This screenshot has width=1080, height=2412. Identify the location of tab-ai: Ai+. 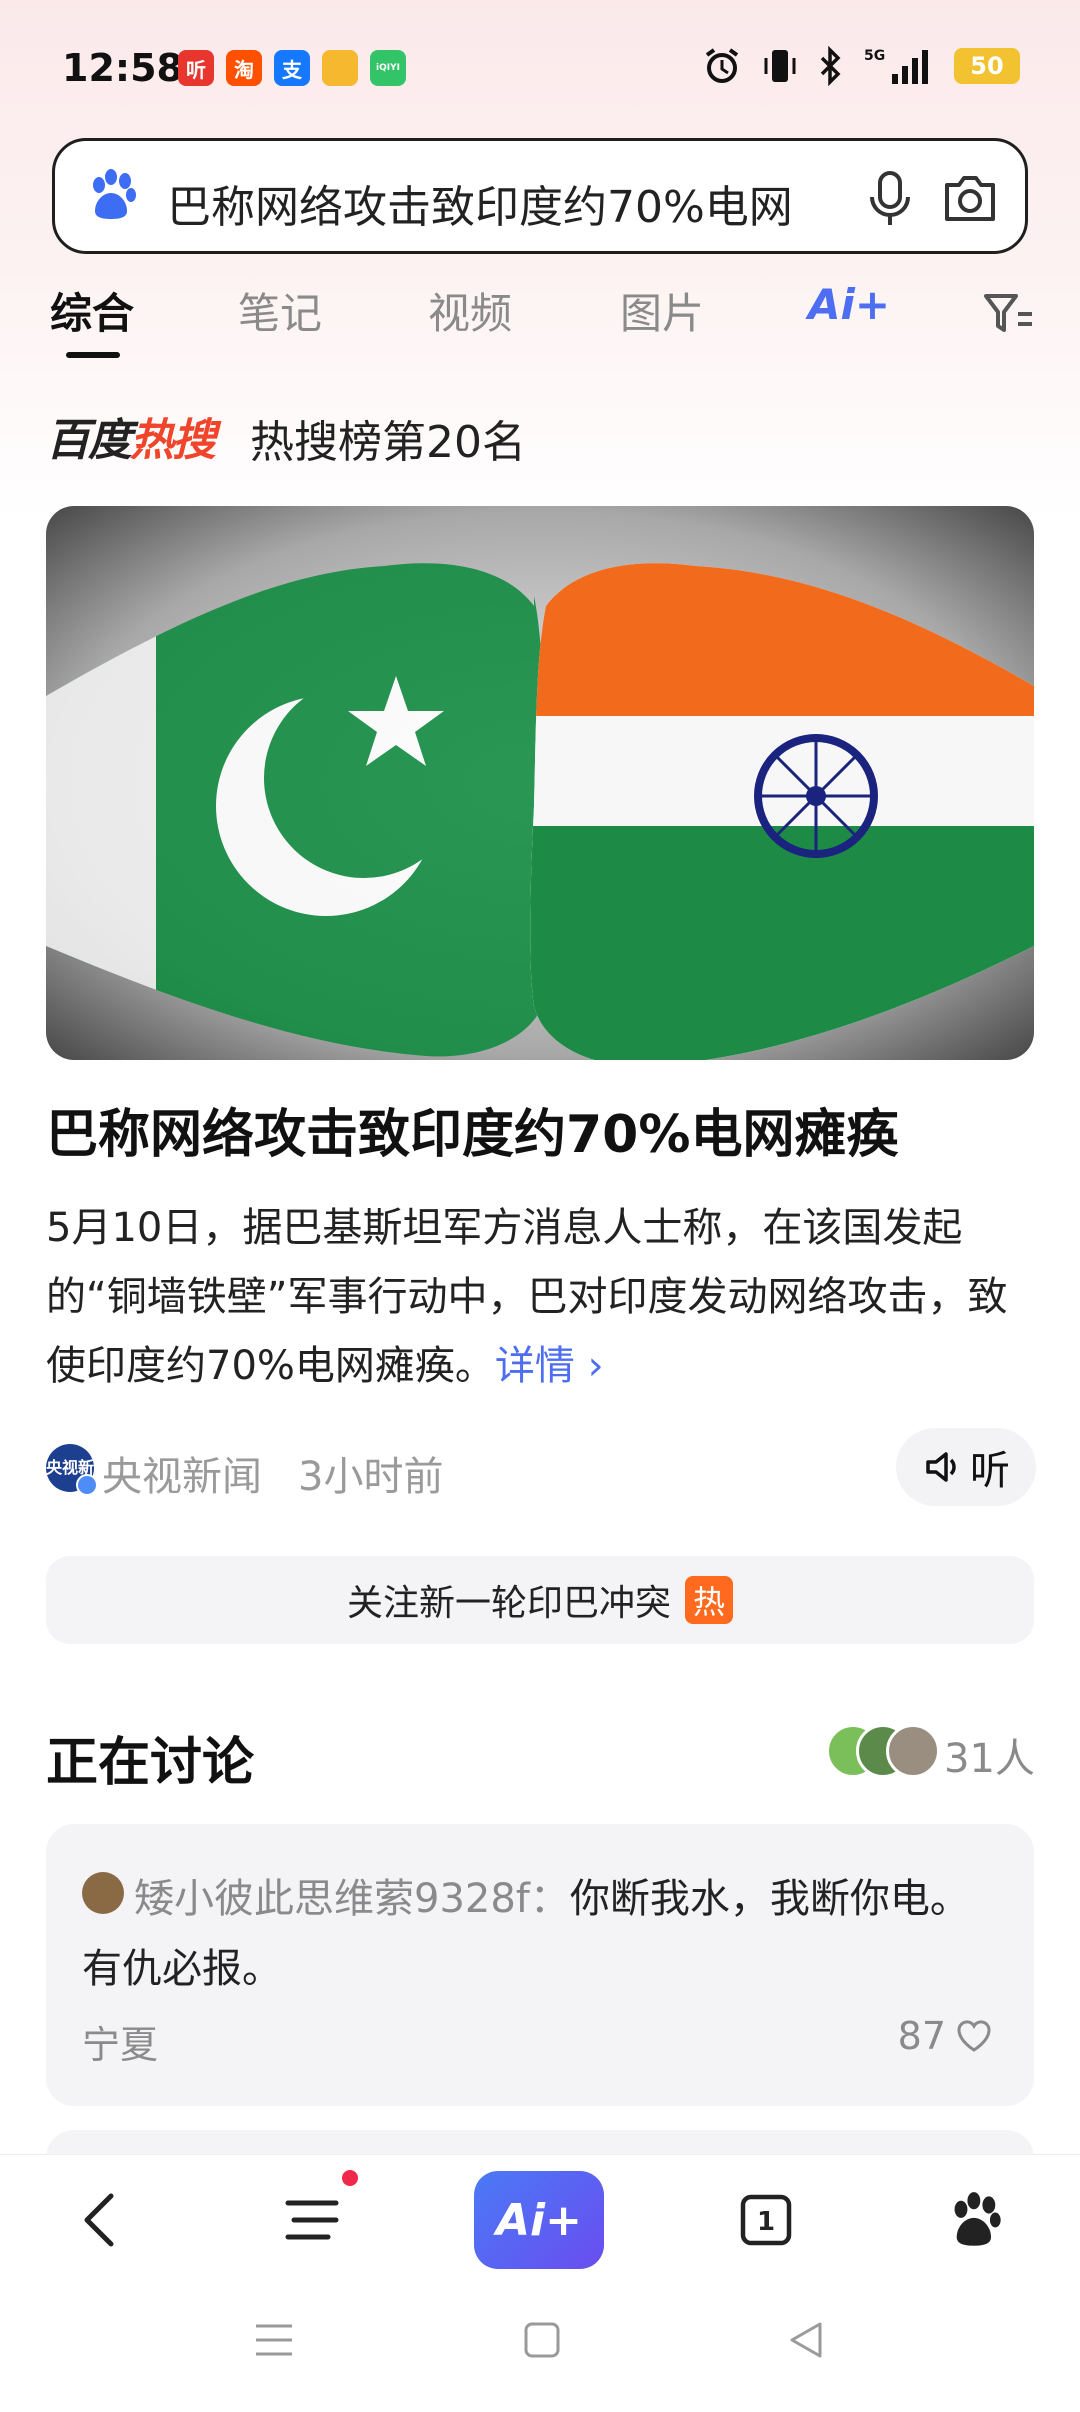
(849, 304).